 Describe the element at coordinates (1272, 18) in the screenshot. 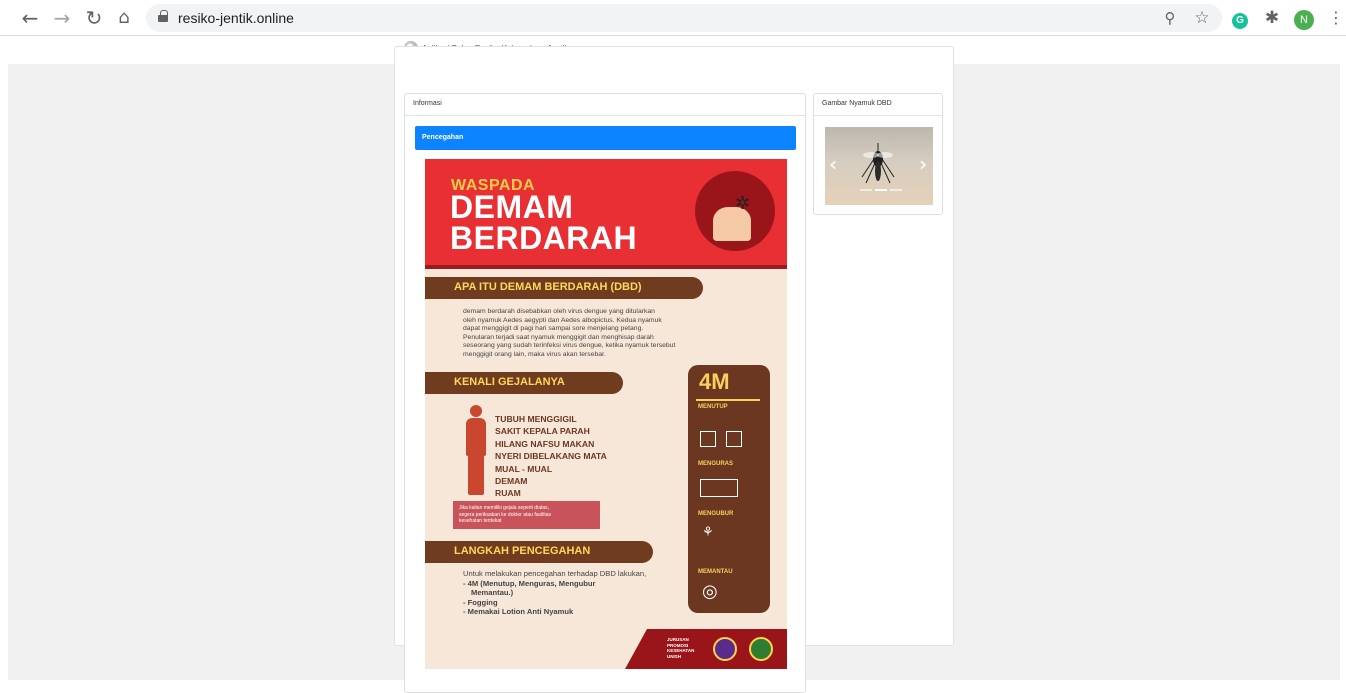

I see `extensions-icon: ✱` at that location.